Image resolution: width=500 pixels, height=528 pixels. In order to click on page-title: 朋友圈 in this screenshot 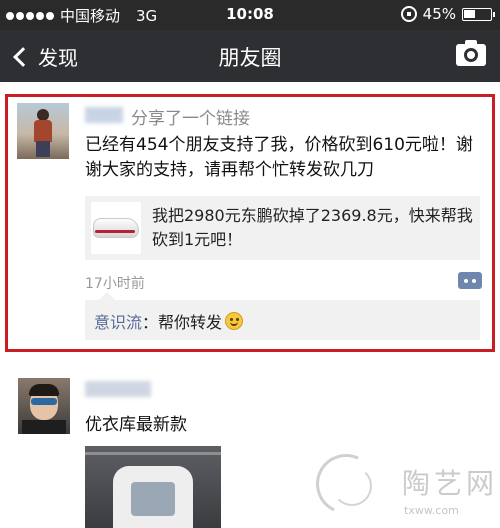, I will do `click(250, 58)`.